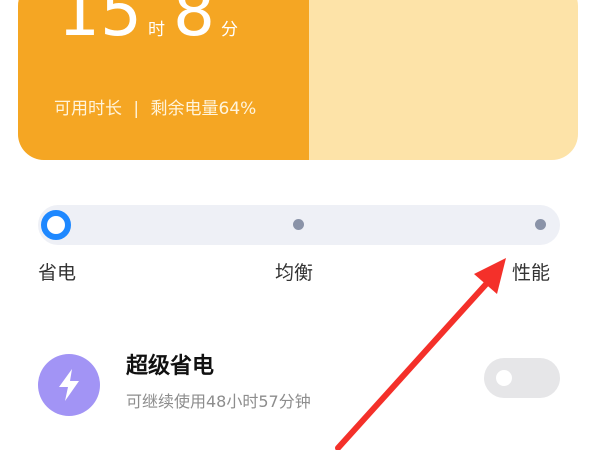  I want to click on hours-unit: 时, so click(156, 30).